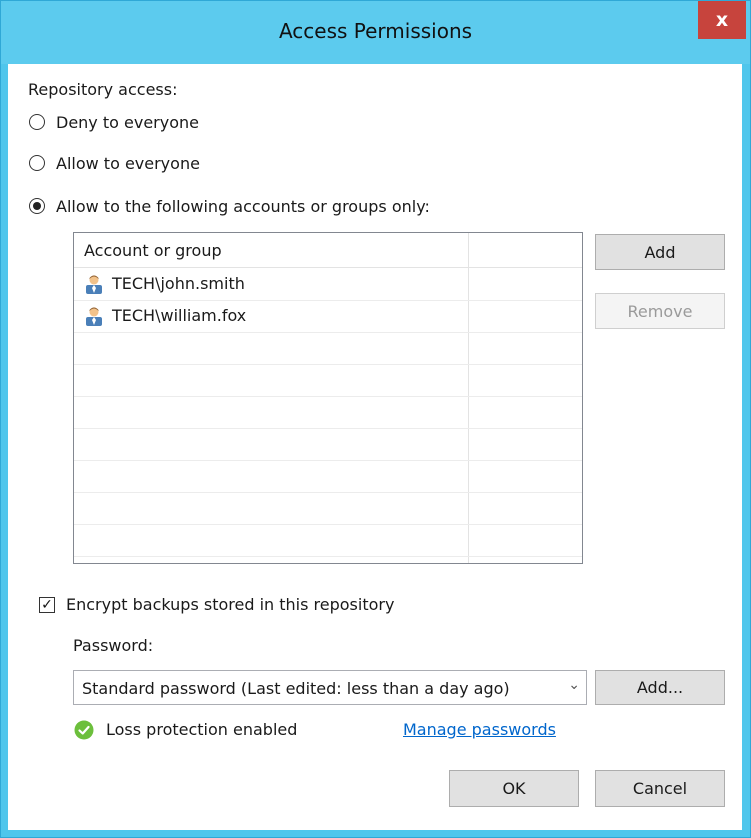  I want to click on cancel-button: Cancel, so click(660, 788).